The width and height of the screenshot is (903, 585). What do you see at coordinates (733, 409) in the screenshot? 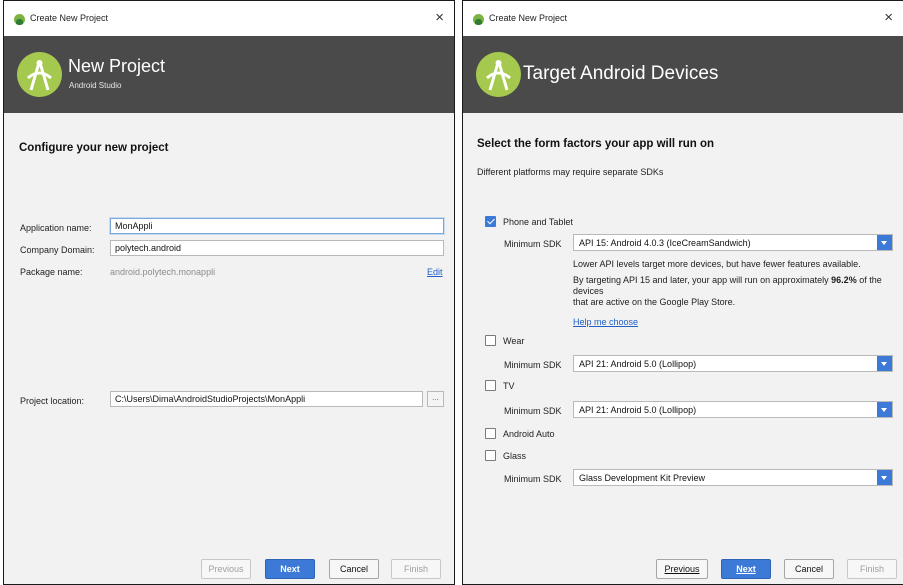
I see `tv-min-sdk-select: API 21: Android 5.0 (Lollipop)` at bounding box center [733, 409].